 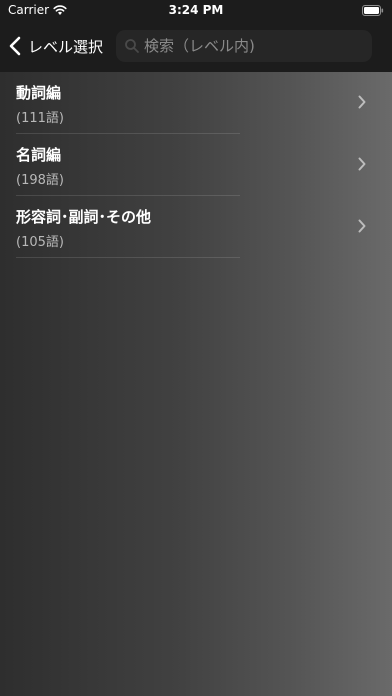 I want to click on list-item-count: (111語), so click(x=40, y=118).